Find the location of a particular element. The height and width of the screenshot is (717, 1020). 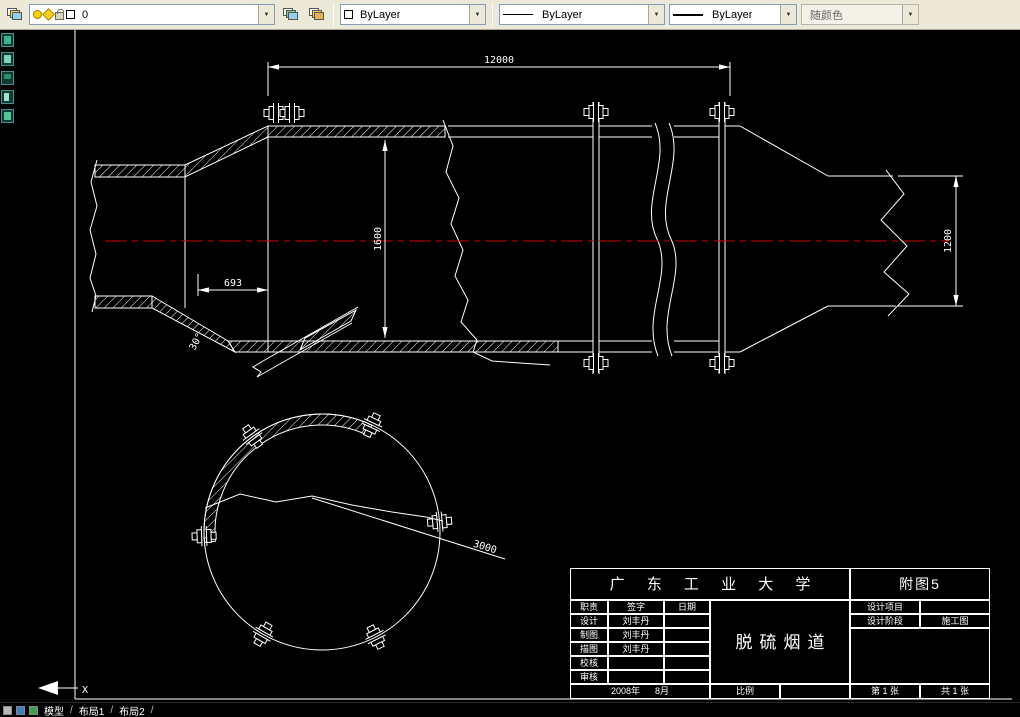

color-value: ByLayer is located at coordinates (380, 14).